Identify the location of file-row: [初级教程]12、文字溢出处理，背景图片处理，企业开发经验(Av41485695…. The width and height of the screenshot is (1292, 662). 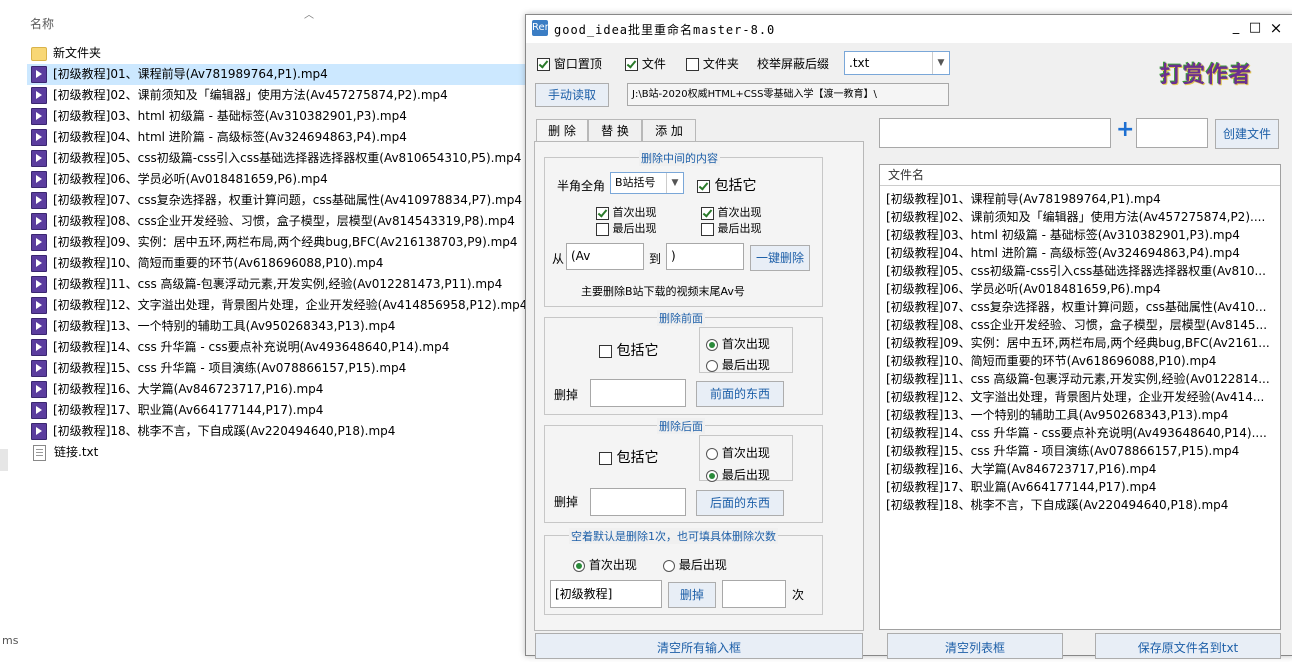
(277, 305).